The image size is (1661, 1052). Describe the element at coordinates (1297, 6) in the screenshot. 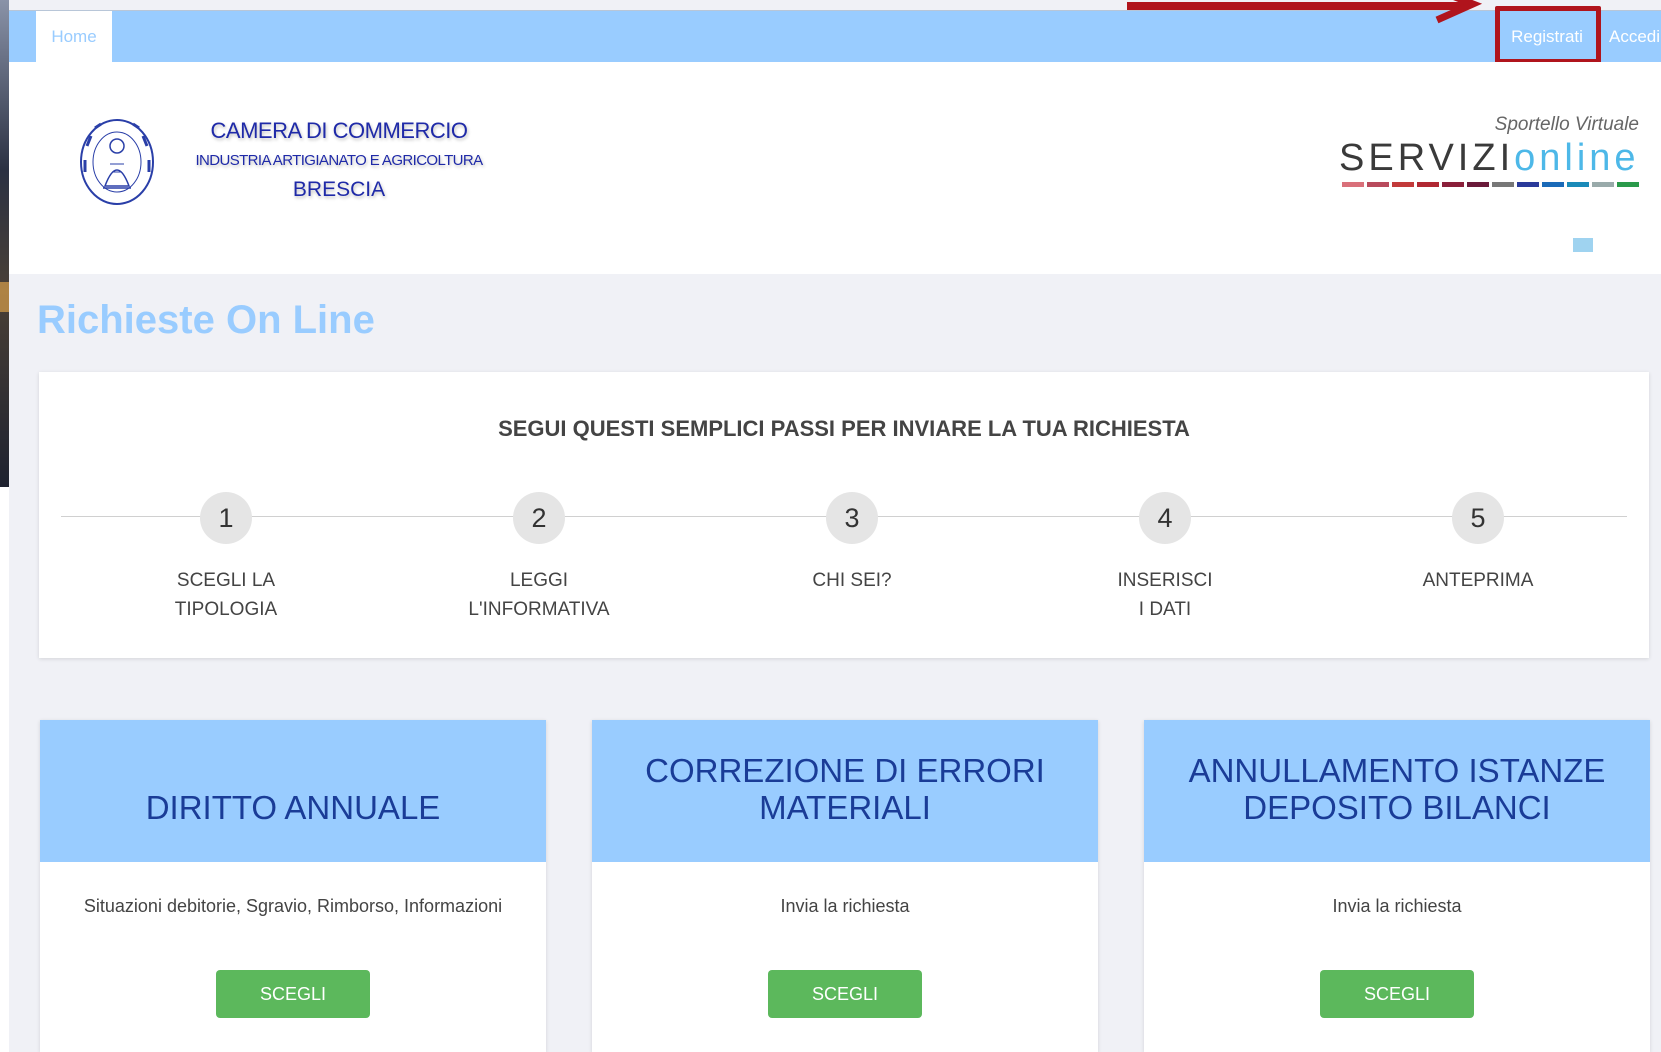

I see `annotation-arrow-line` at that location.